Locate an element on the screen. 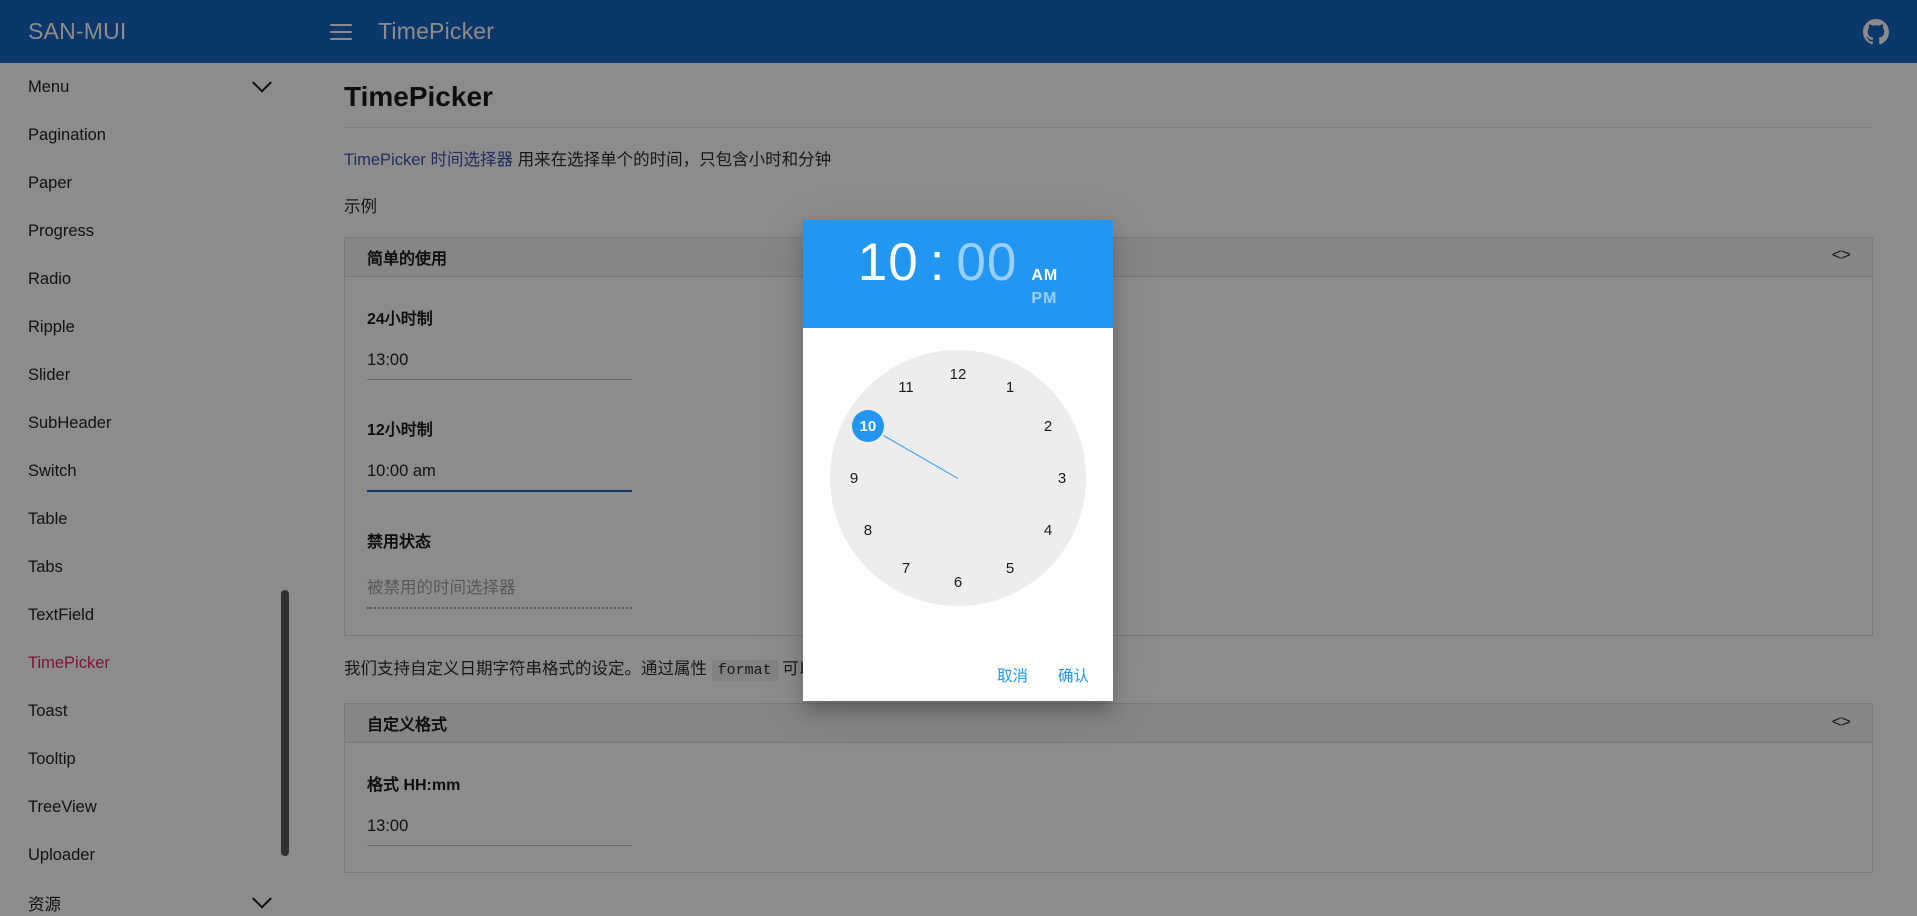 The height and width of the screenshot is (916, 1917). confirm-button: 确认 is located at coordinates (1073, 675).